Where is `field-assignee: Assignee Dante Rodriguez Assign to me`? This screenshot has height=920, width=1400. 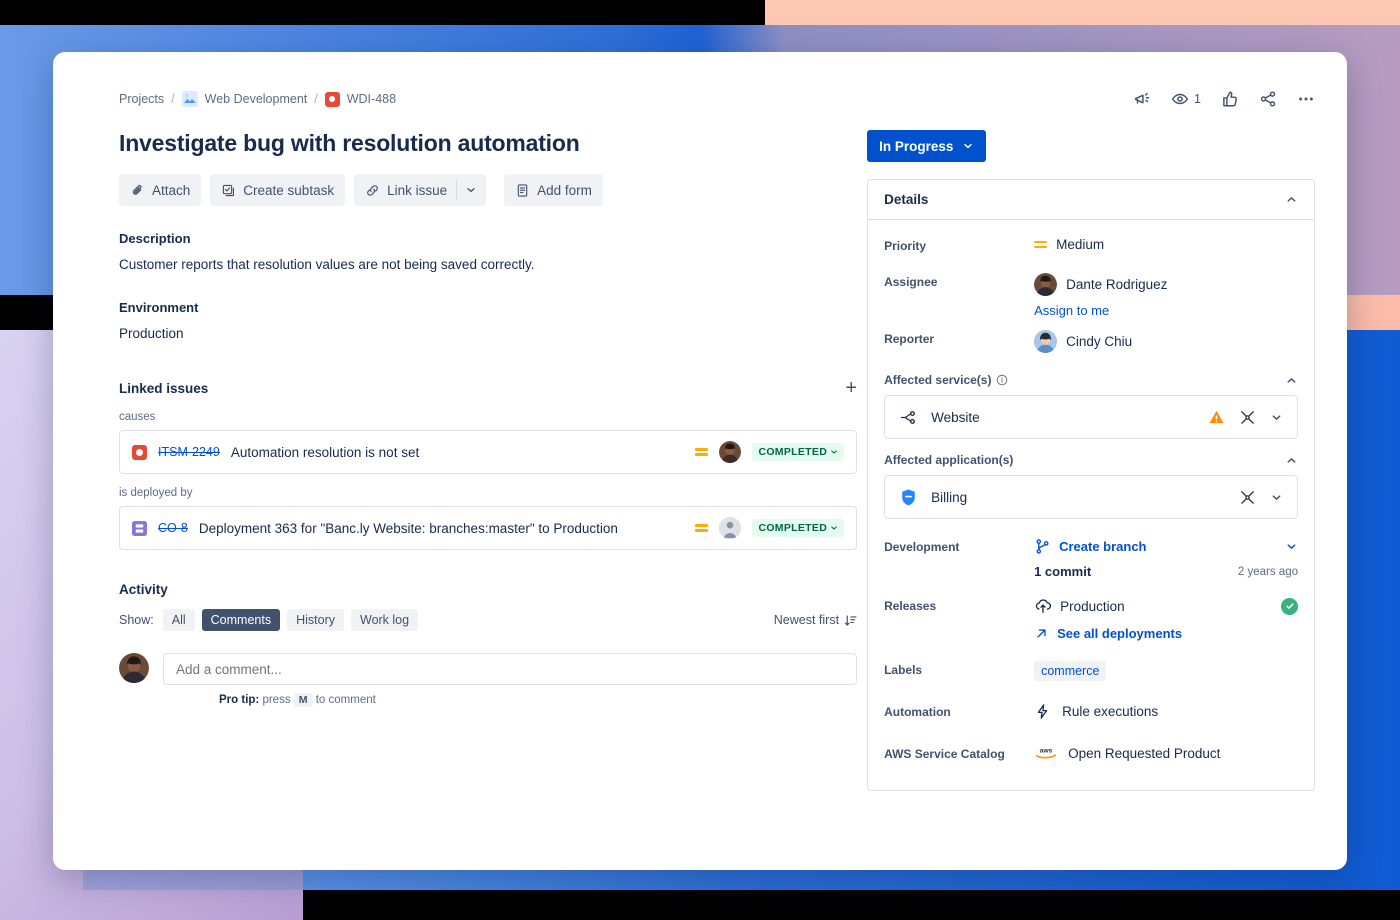 field-assignee: Assignee Dante Rodriguez Assign to me is located at coordinates (1091, 294).